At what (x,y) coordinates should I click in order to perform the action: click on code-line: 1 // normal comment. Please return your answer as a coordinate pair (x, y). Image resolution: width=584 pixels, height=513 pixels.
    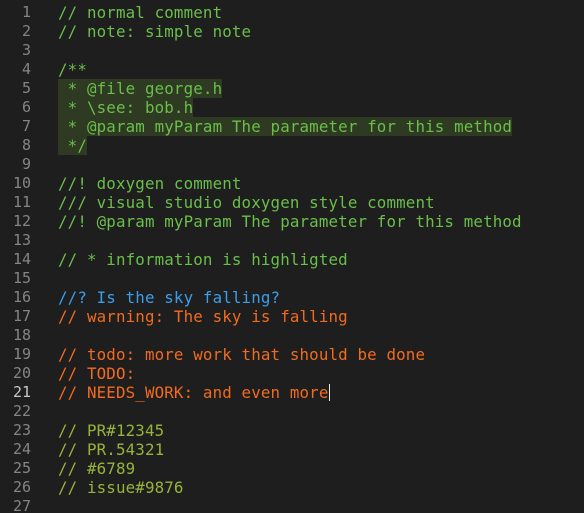
    Looking at the image, I should click on (292, 12).